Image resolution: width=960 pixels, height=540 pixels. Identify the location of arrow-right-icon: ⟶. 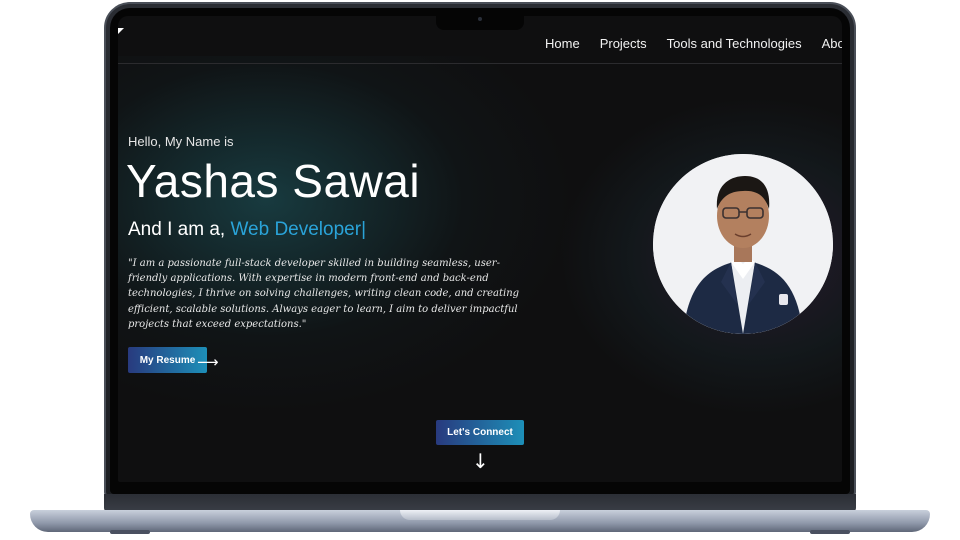
(208, 362).